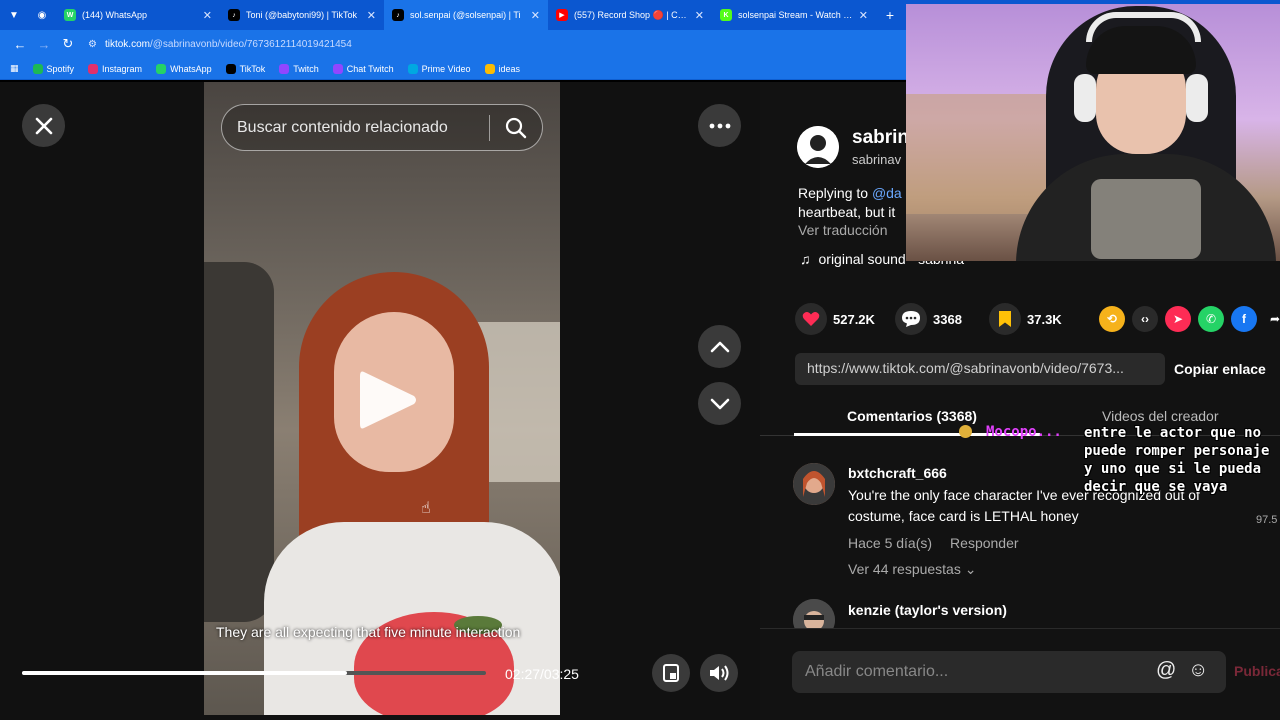 The height and width of the screenshot is (720, 1280). Describe the element at coordinates (1145, 319) in the screenshot. I see `embed-share-icon: ‹›` at that location.